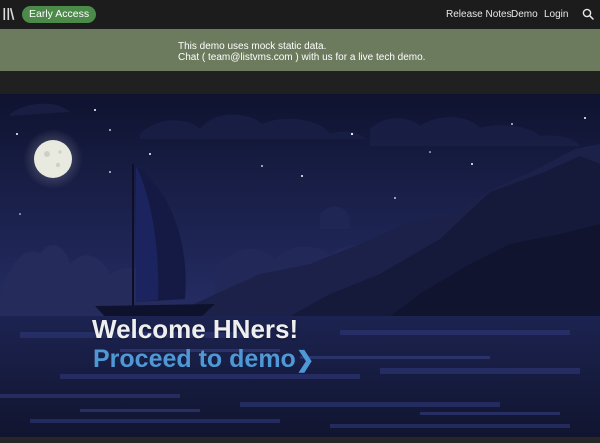  Describe the element at coordinates (479, 14) in the screenshot. I see `release-notes-link: Release Notes` at that location.